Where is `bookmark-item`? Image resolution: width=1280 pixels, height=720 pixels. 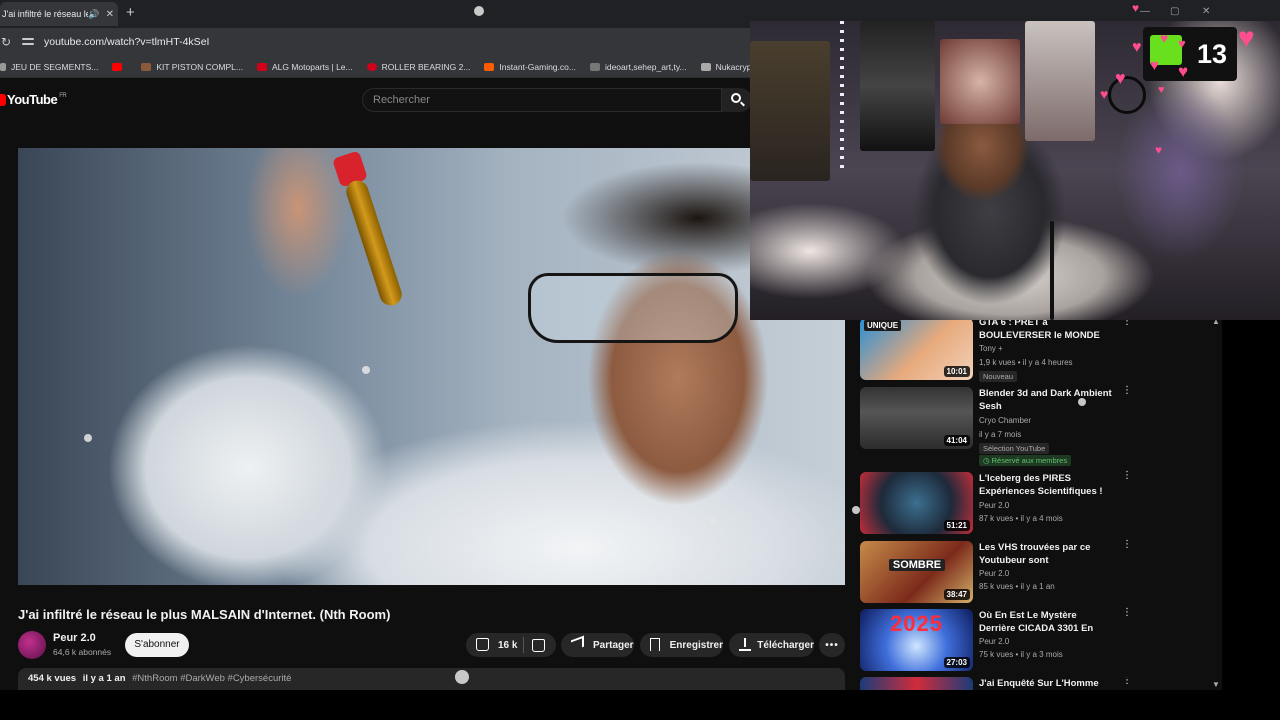 bookmark-item is located at coordinates (119, 66).